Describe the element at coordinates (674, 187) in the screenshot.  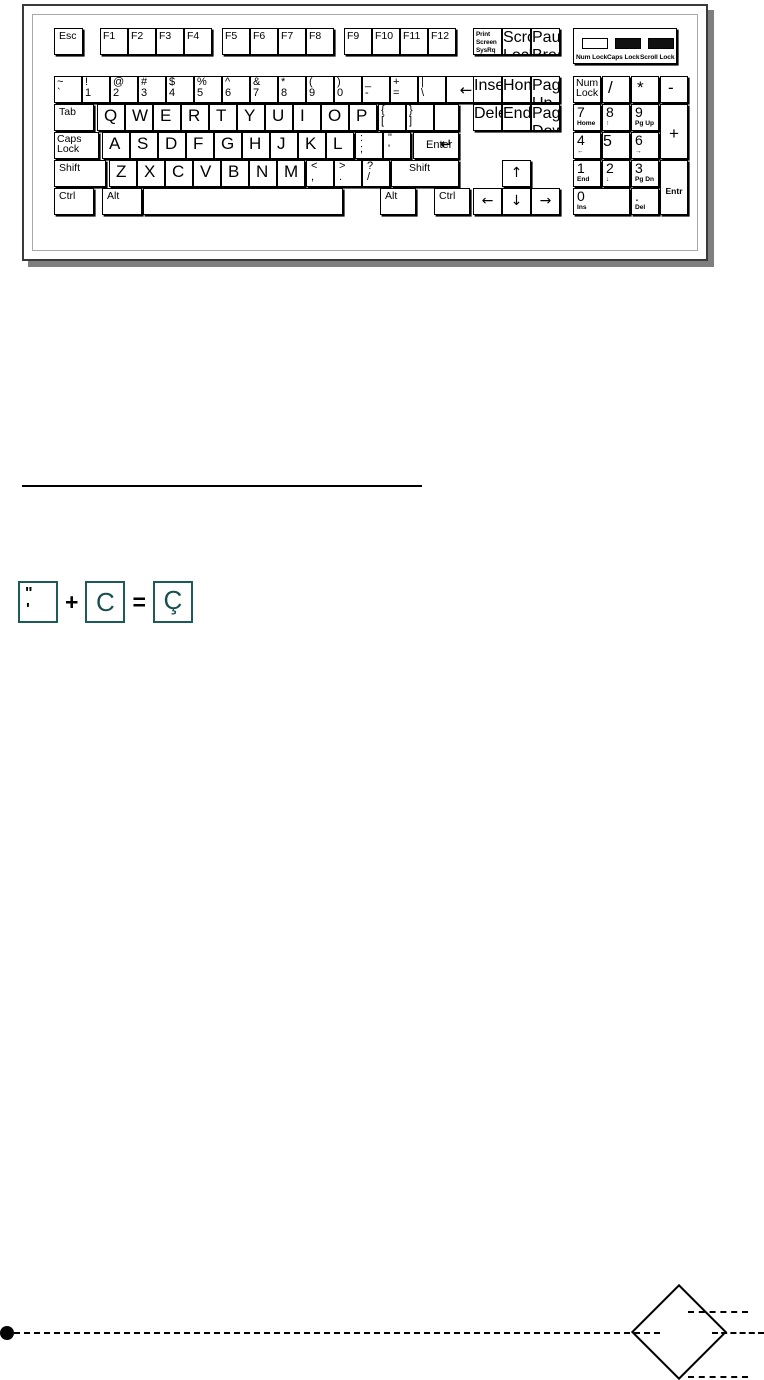
I see `key-numpad-enter: Entr` at that location.